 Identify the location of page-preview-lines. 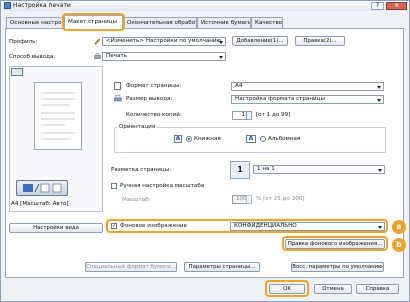
(58, 116).